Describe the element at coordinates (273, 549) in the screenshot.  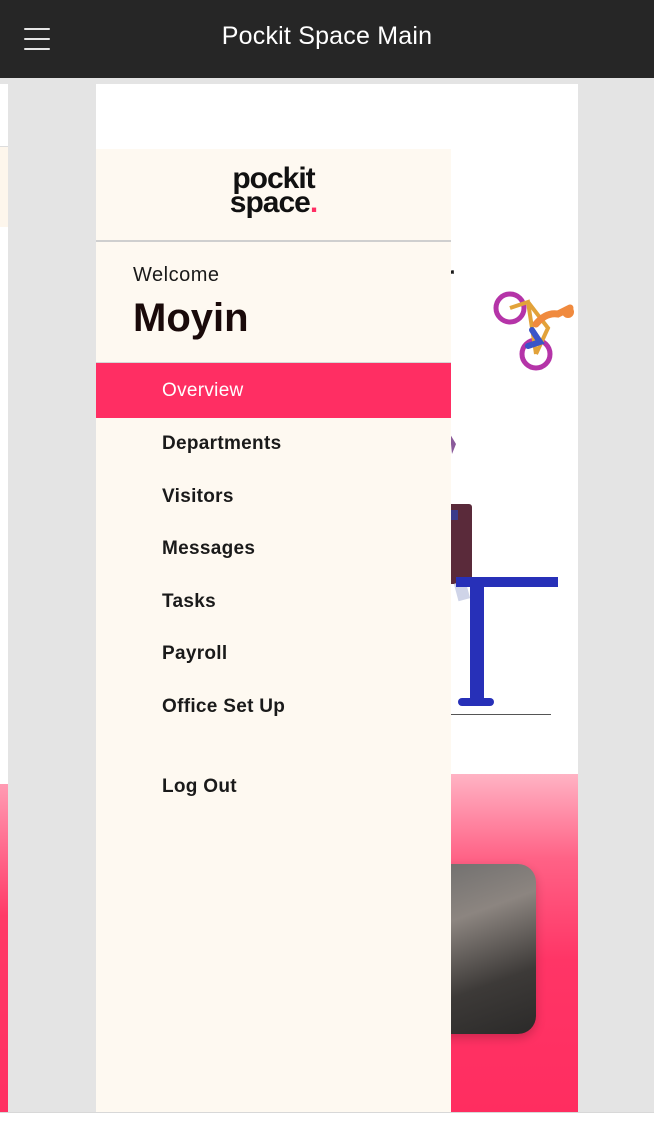
I see `menu-item-messages: Messages` at that location.